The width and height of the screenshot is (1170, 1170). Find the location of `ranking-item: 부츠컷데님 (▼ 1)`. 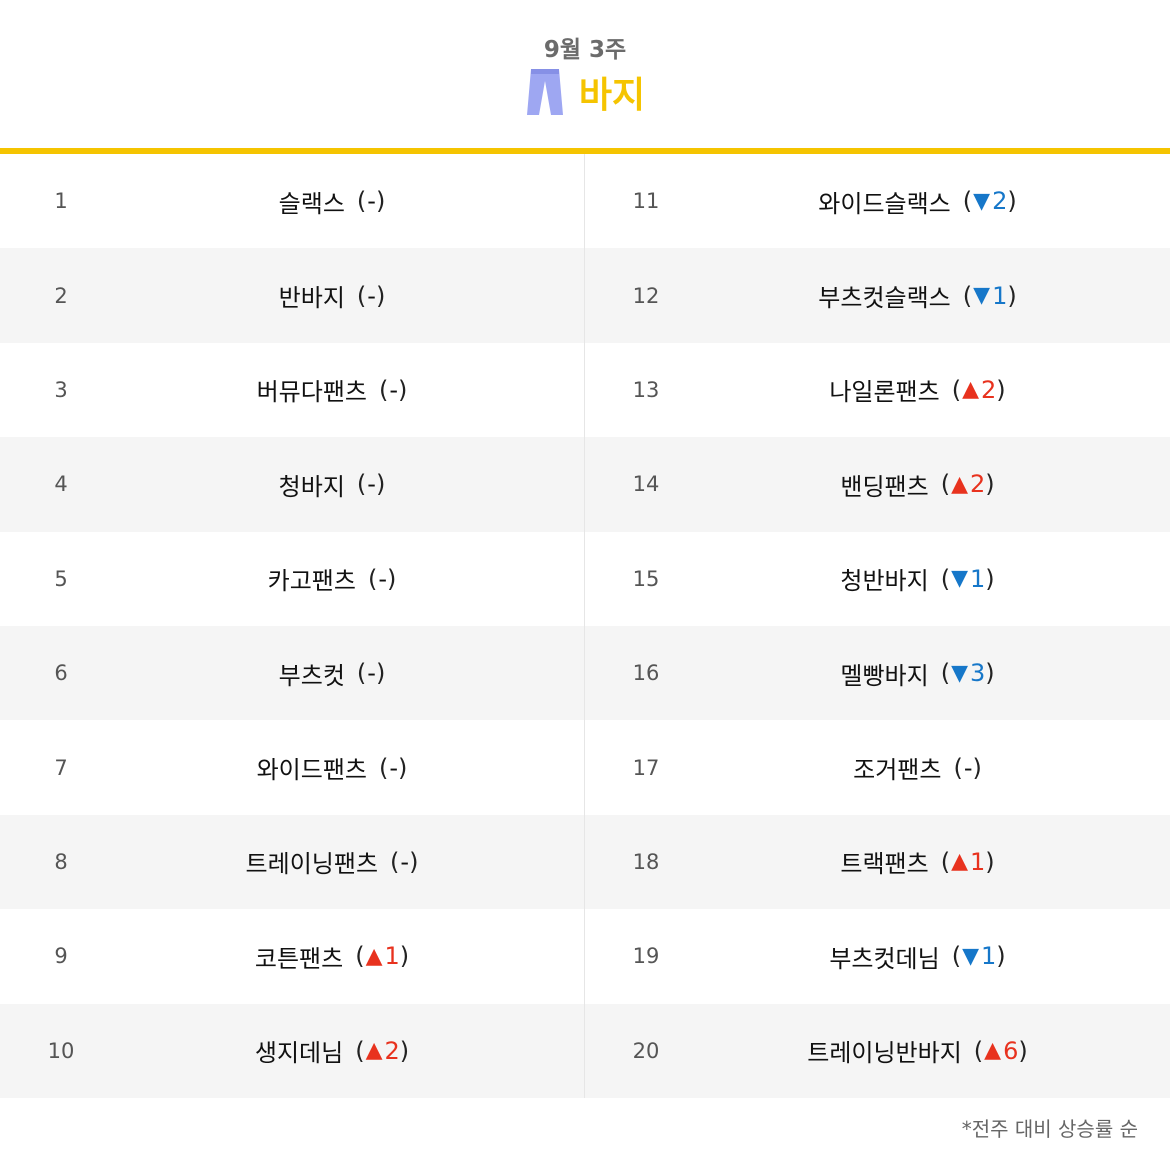

ranking-item: 부츠컷데님 (▼ 1) is located at coordinates (917, 956).